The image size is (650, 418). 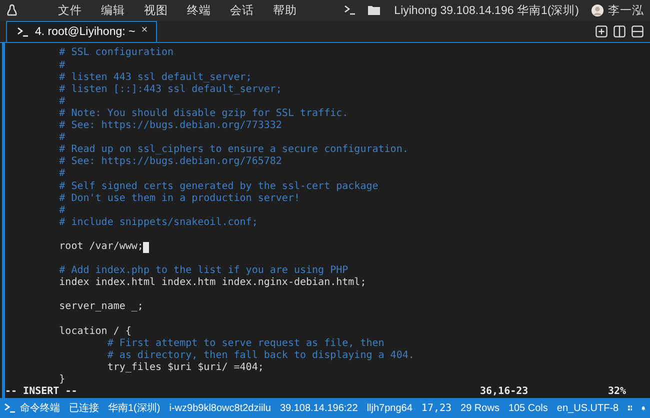 What do you see at coordinates (170, 126) in the screenshot?
I see `code-comment: # See: https://bugs.debian.org/773332` at bounding box center [170, 126].